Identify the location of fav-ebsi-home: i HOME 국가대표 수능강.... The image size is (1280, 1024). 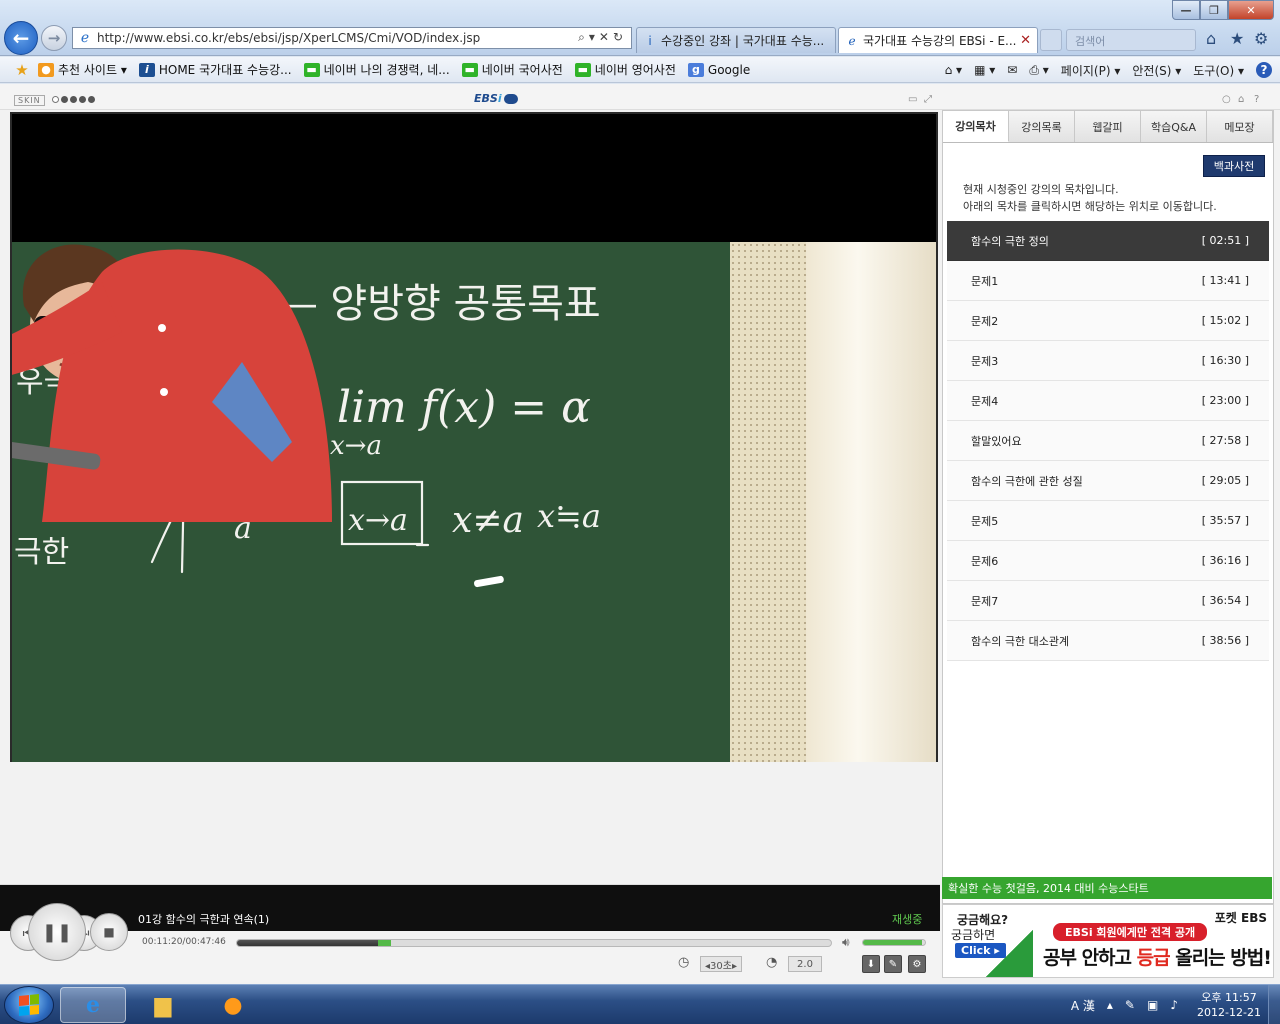
(215, 69).